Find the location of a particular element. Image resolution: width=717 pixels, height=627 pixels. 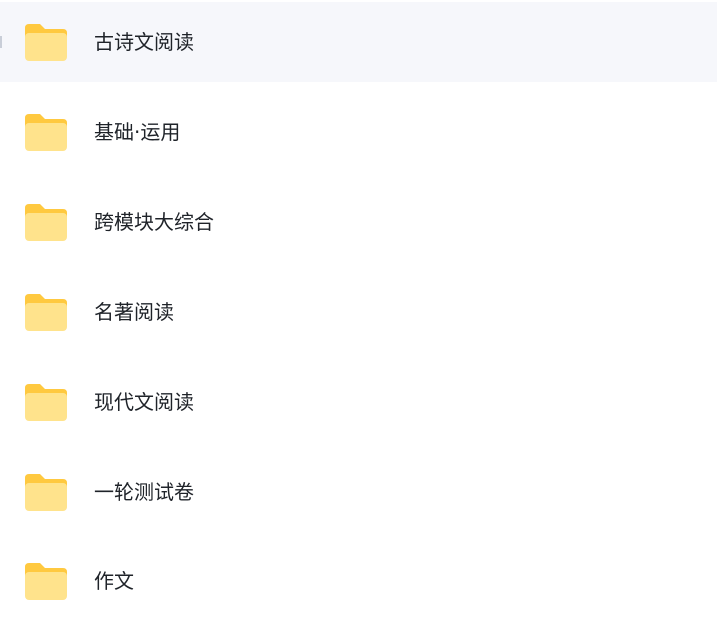

folder-label: 古诗文阅读 is located at coordinates (144, 42).